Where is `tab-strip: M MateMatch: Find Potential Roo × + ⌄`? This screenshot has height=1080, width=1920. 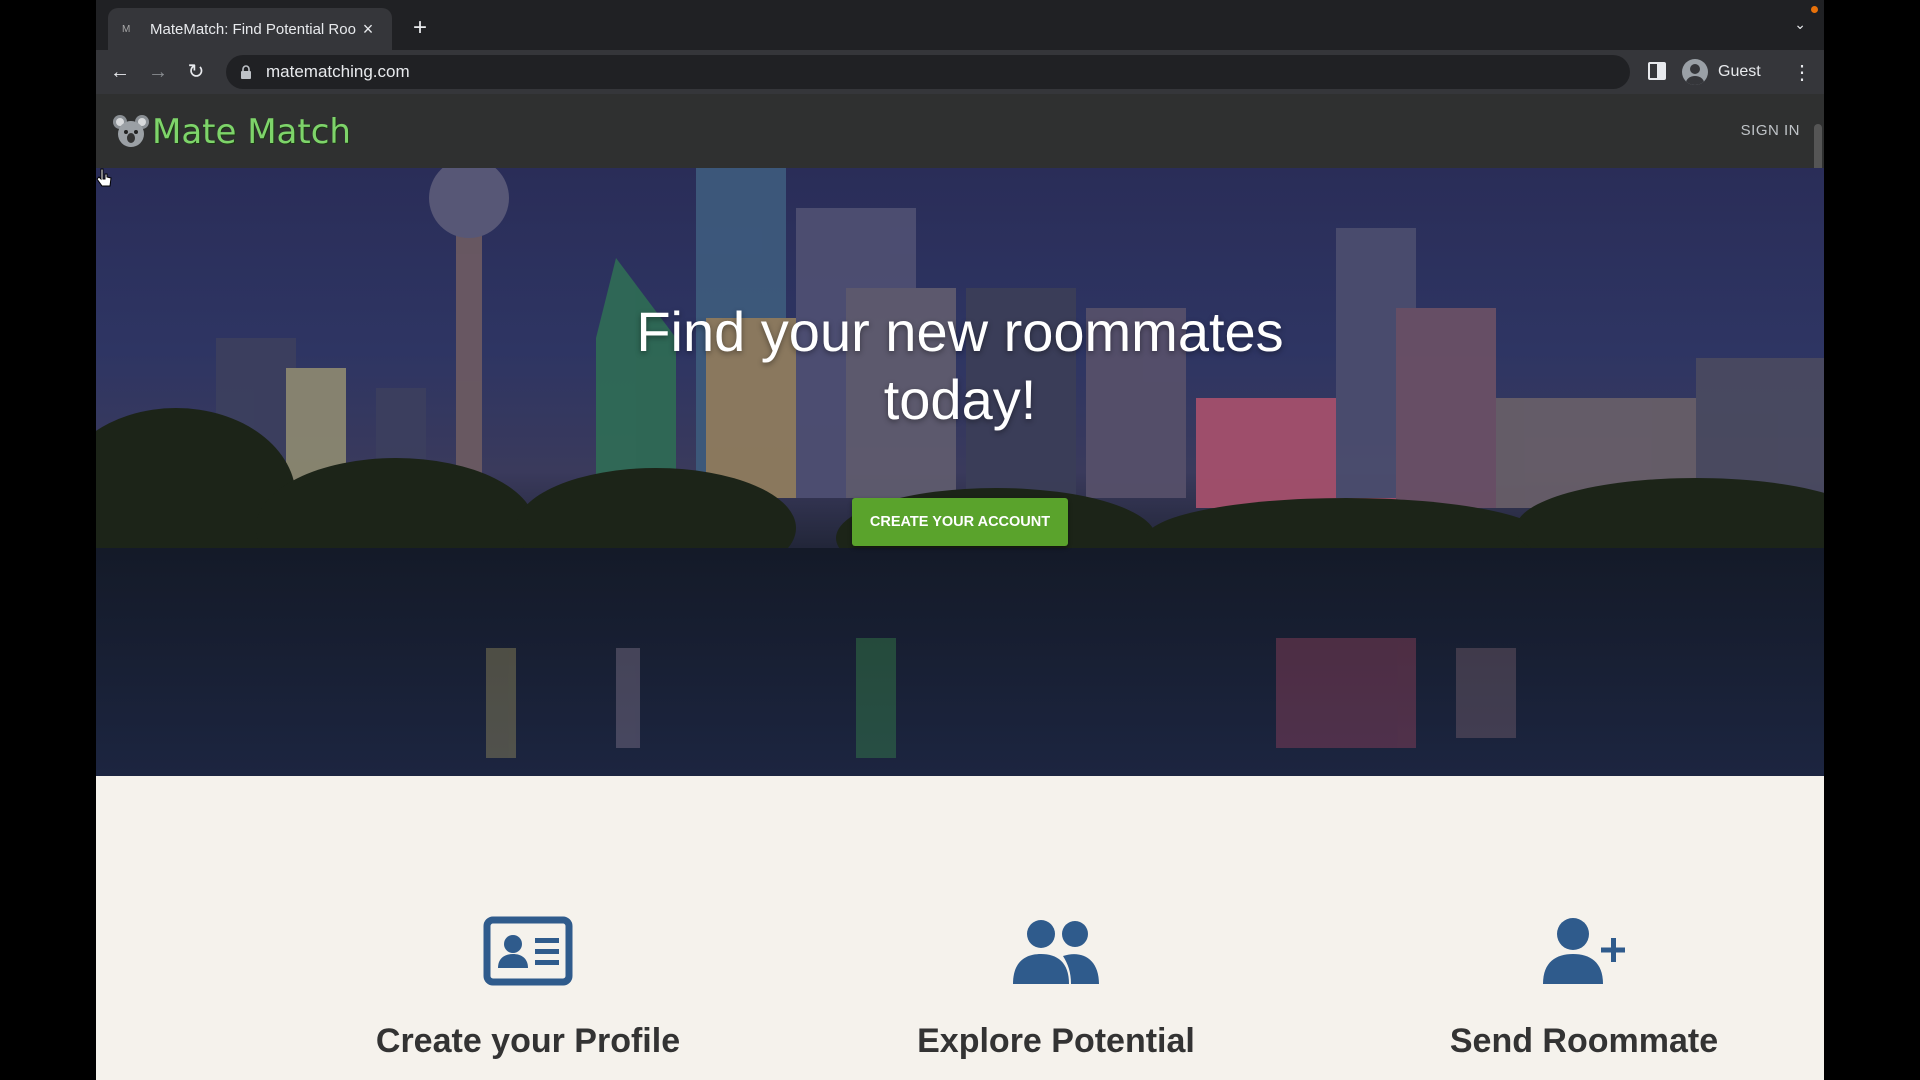 tab-strip: M MateMatch: Find Potential Roo × + ⌄ is located at coordinates (960, 25).